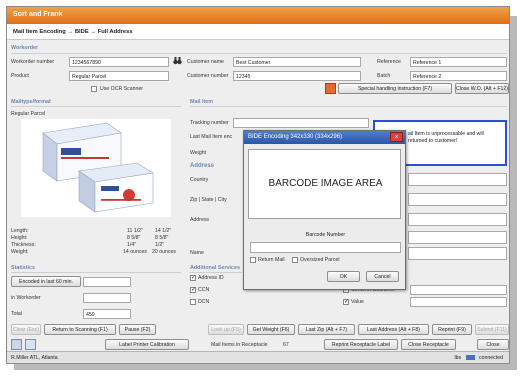 The height and width of the screenshot is (377, 522). What do you see at coordinates (493, 344) in the screenshot?
I see `close-button: Close` at bounding box center [493, 344].